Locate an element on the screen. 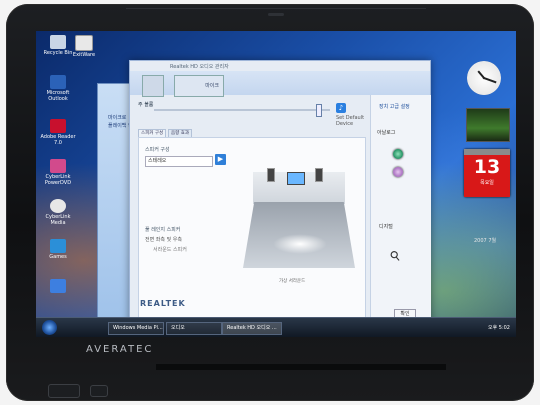  desktop-icon-cyberlink-media: CyberLink Media is located at coordinates (58, 212).